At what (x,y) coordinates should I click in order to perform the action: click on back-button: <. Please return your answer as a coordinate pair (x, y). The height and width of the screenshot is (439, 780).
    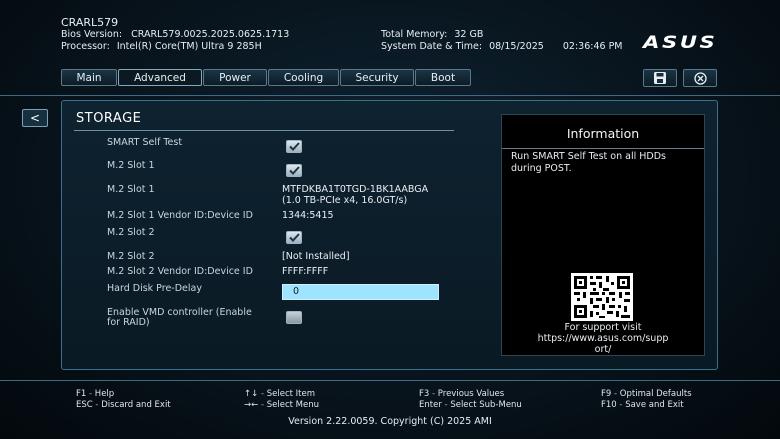
    Looking at the image, I should click on (35, 118).